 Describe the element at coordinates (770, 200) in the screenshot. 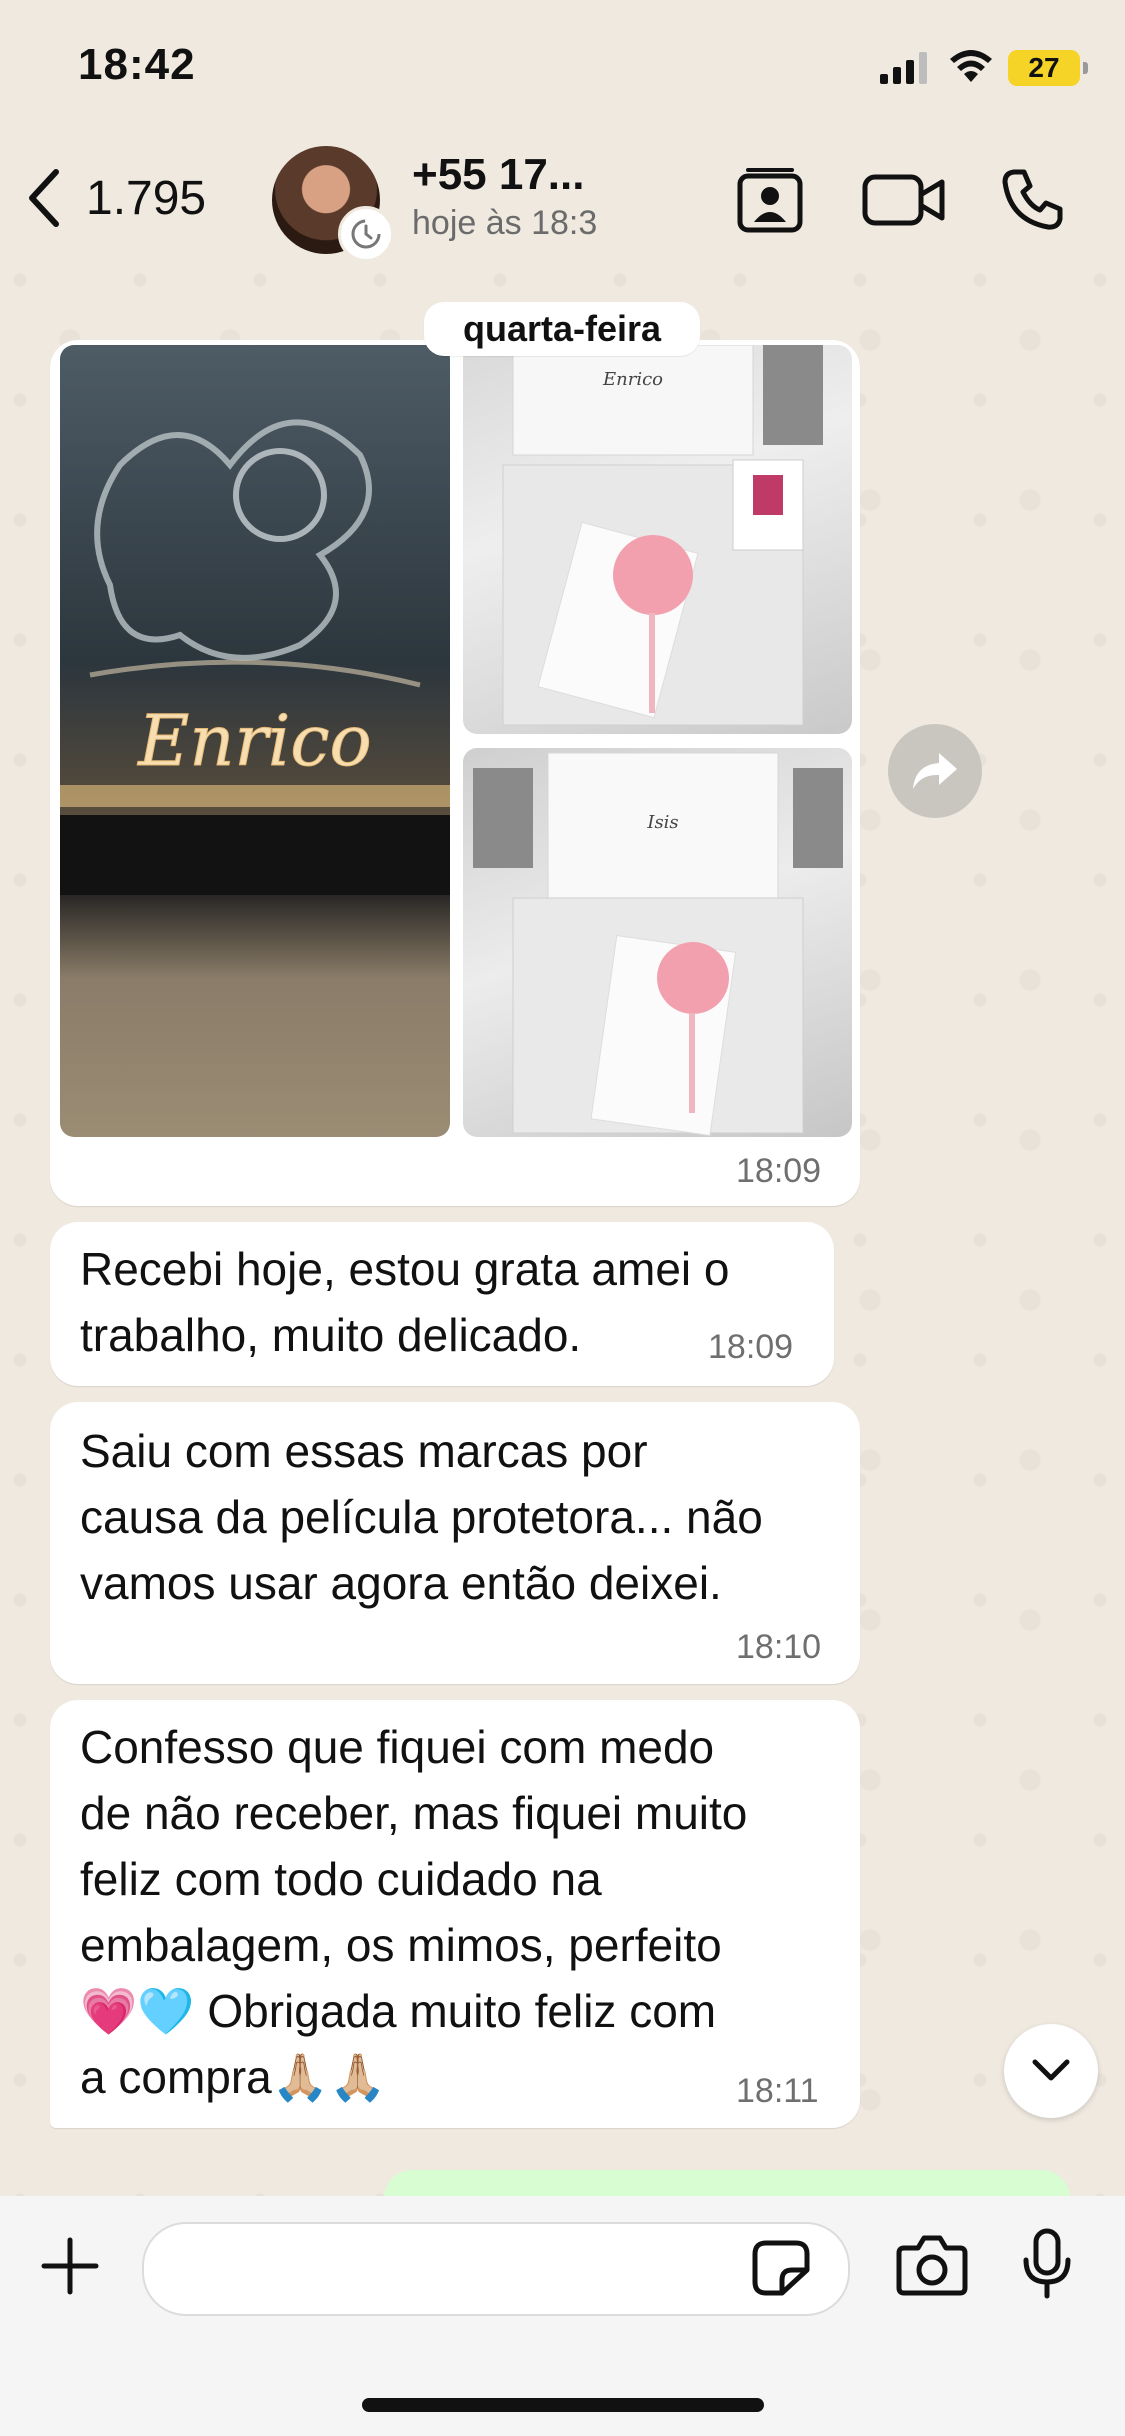

I see `contact-card-icon` at that location.